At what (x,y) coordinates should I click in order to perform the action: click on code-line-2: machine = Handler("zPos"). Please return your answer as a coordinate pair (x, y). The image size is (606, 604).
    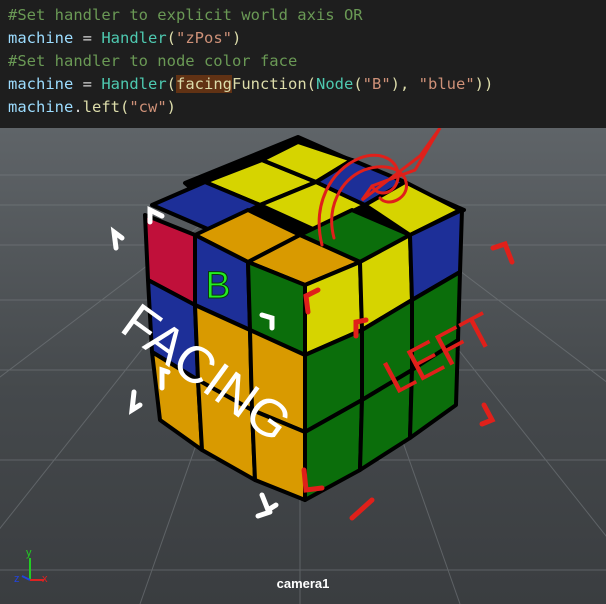
    Looking at the image, I should click on (124, 38).